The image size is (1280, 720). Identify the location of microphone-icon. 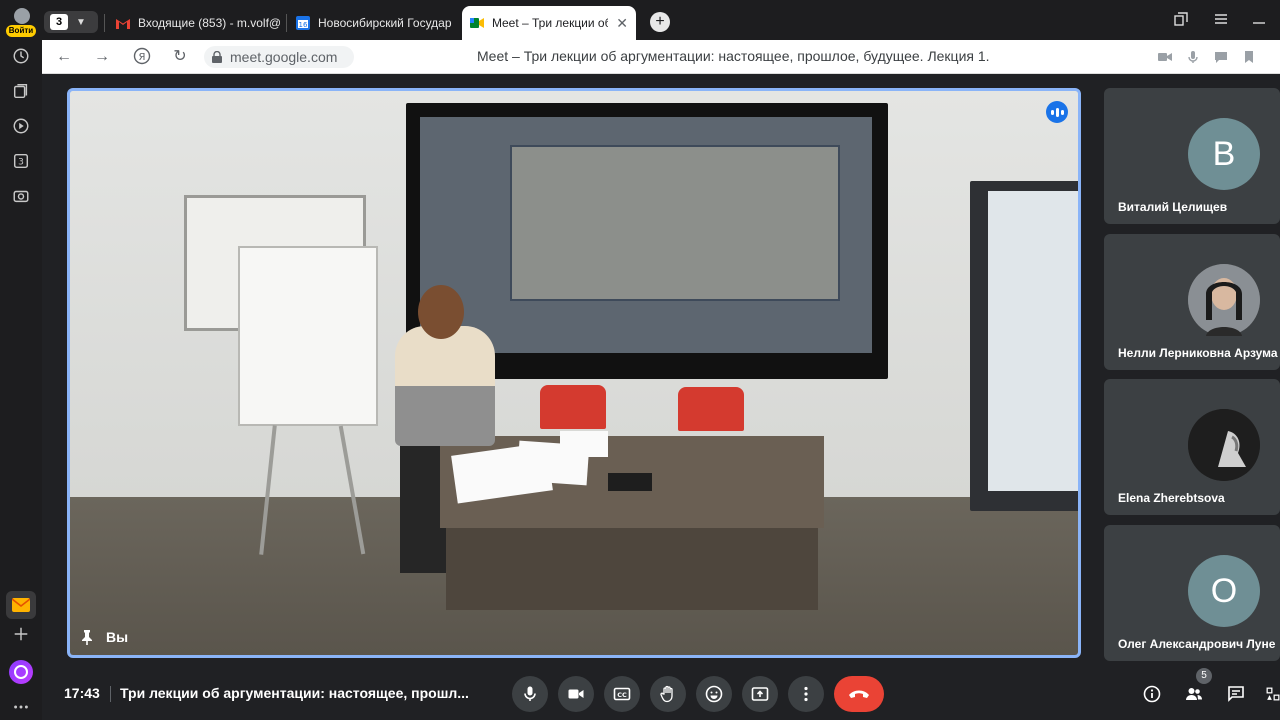
(530, 693).